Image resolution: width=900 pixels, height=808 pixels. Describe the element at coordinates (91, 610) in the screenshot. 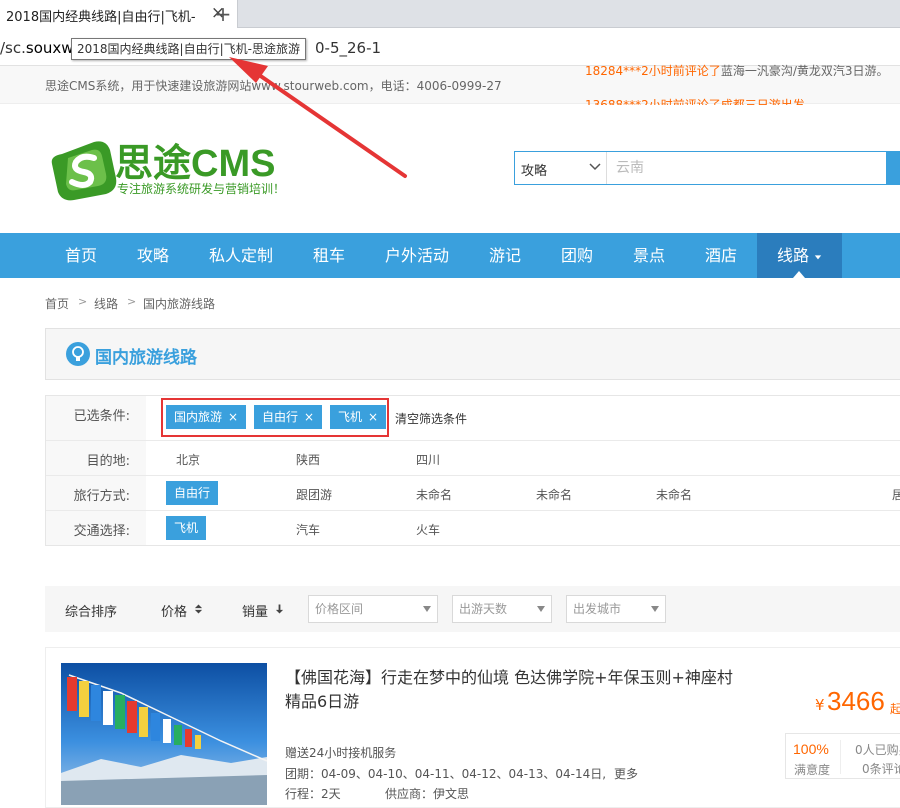

I see `sort-overall: 综合排序` at that location.